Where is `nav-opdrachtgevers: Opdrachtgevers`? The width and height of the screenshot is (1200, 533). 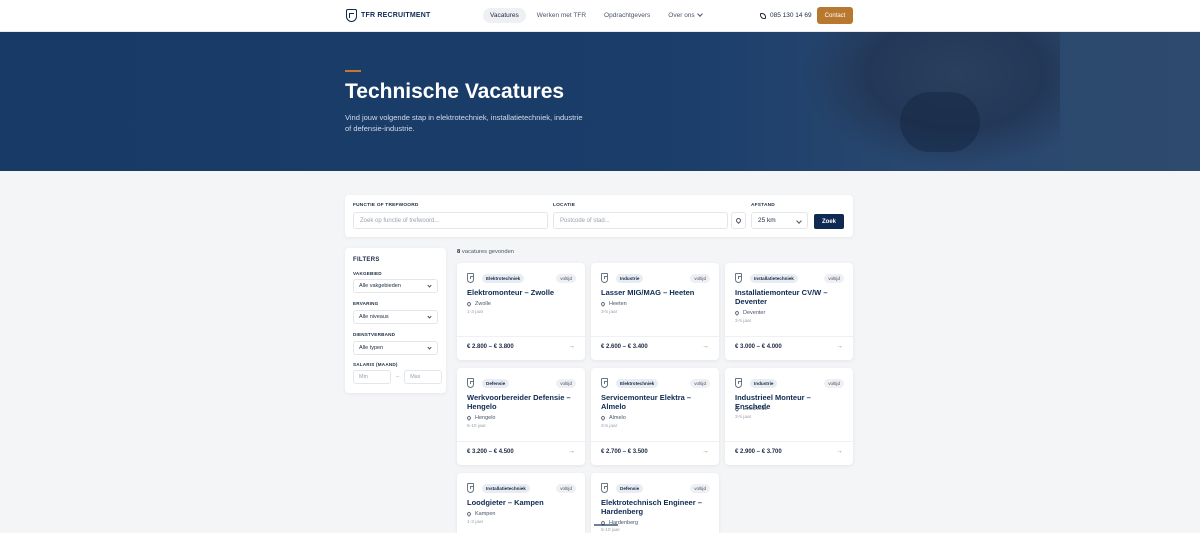
nav-opdrachtgevers: Opdrachtgevers is located at coordinates (627, 15).